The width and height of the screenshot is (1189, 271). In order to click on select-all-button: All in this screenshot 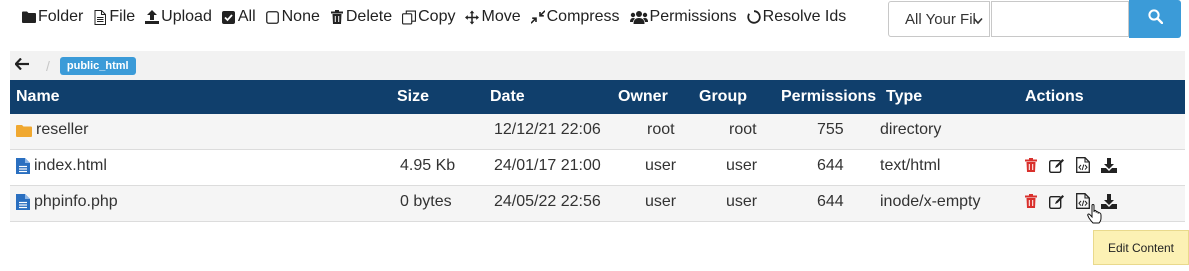, I will do `click(239, 17)`.